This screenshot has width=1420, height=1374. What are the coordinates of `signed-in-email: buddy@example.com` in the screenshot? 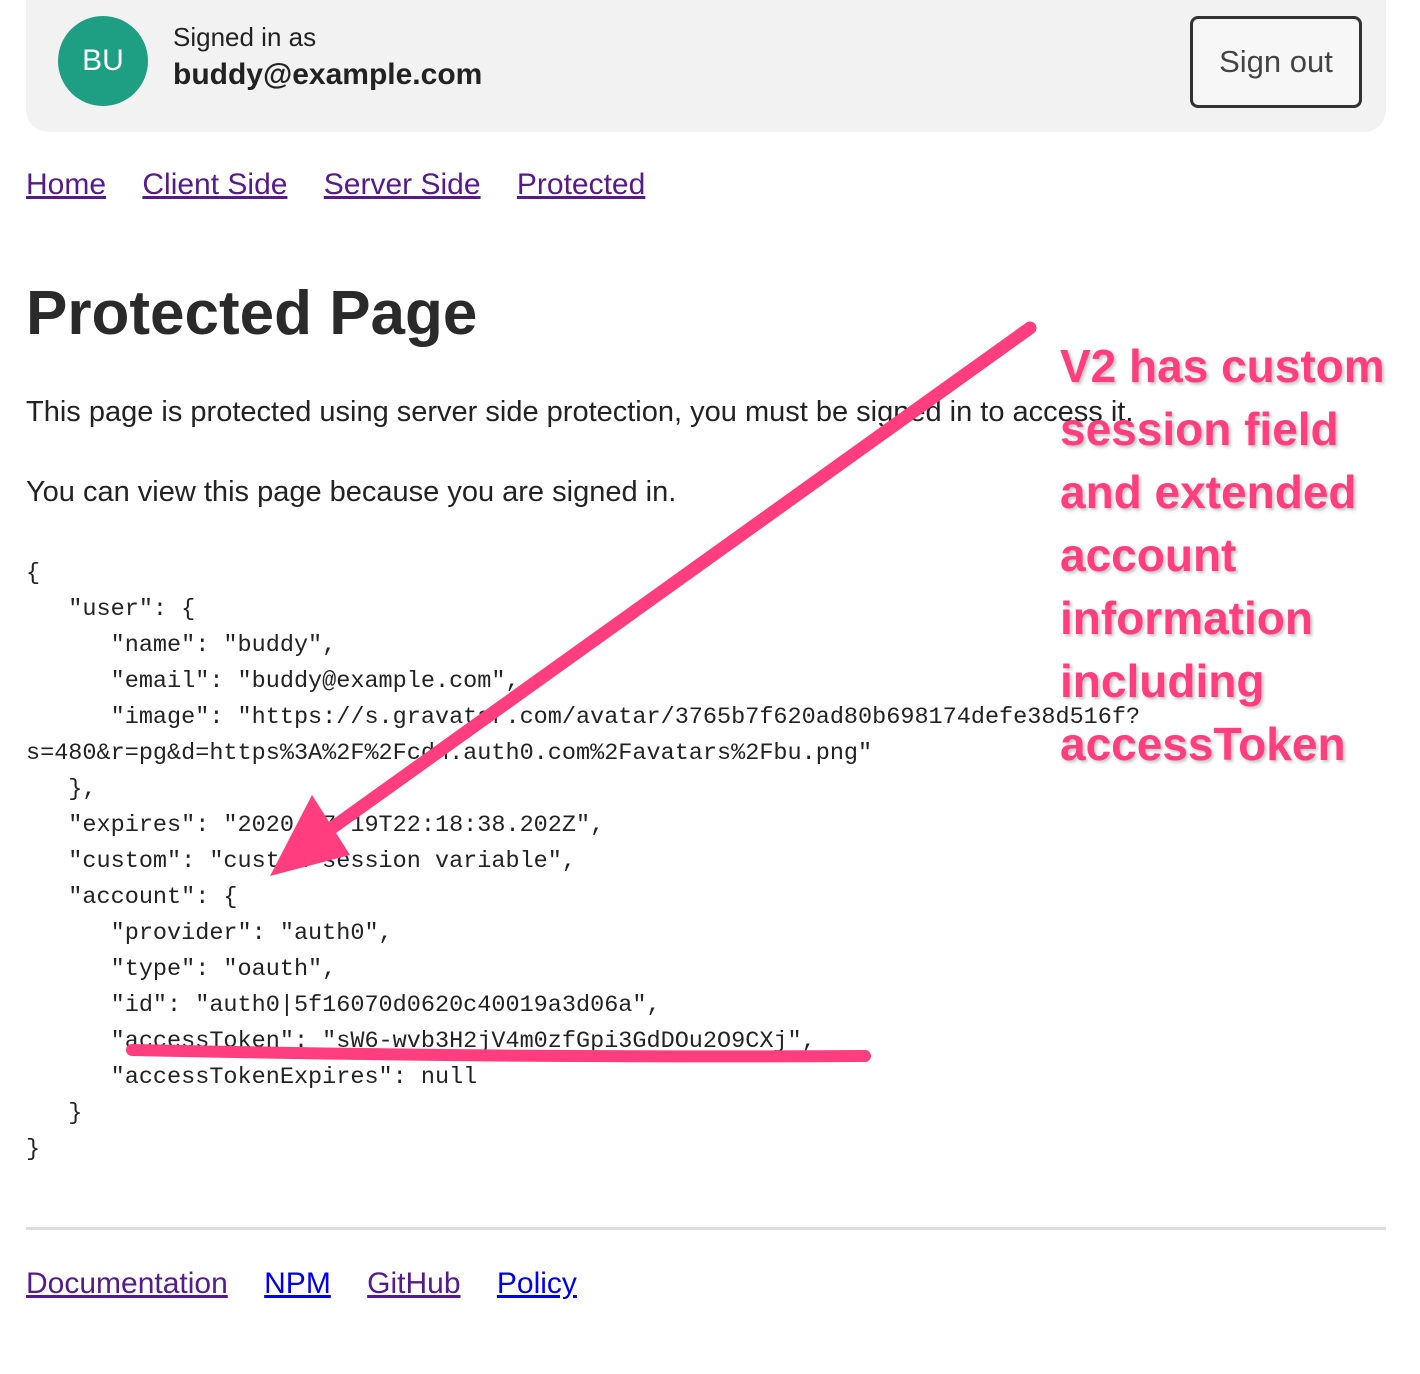 It's located at (328, 74).